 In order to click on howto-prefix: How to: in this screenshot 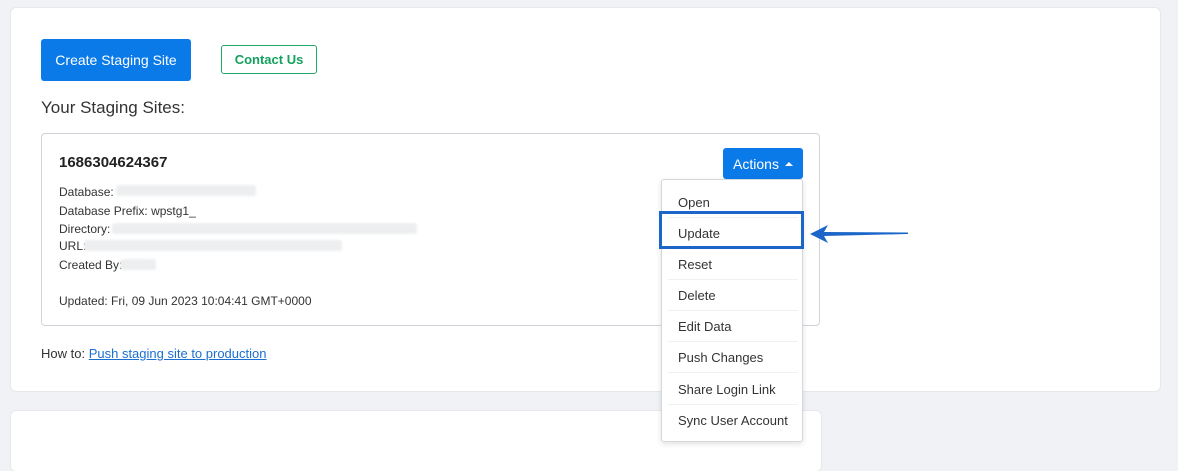, I will do `click(63, 353)`.